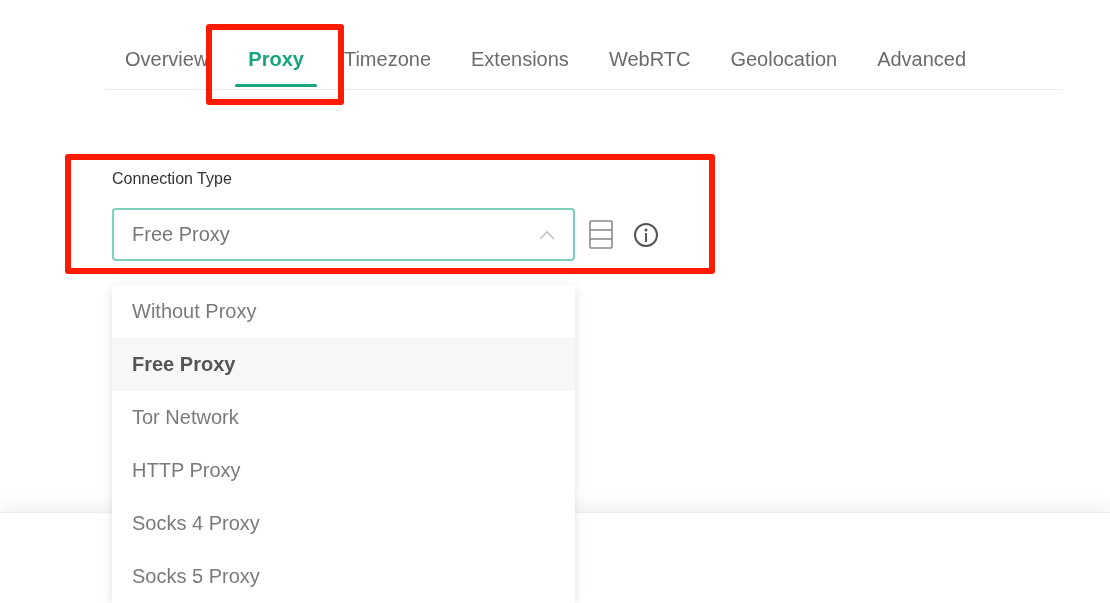  I want to click on connection-type-select: Free Proxy, so click(343, 234).